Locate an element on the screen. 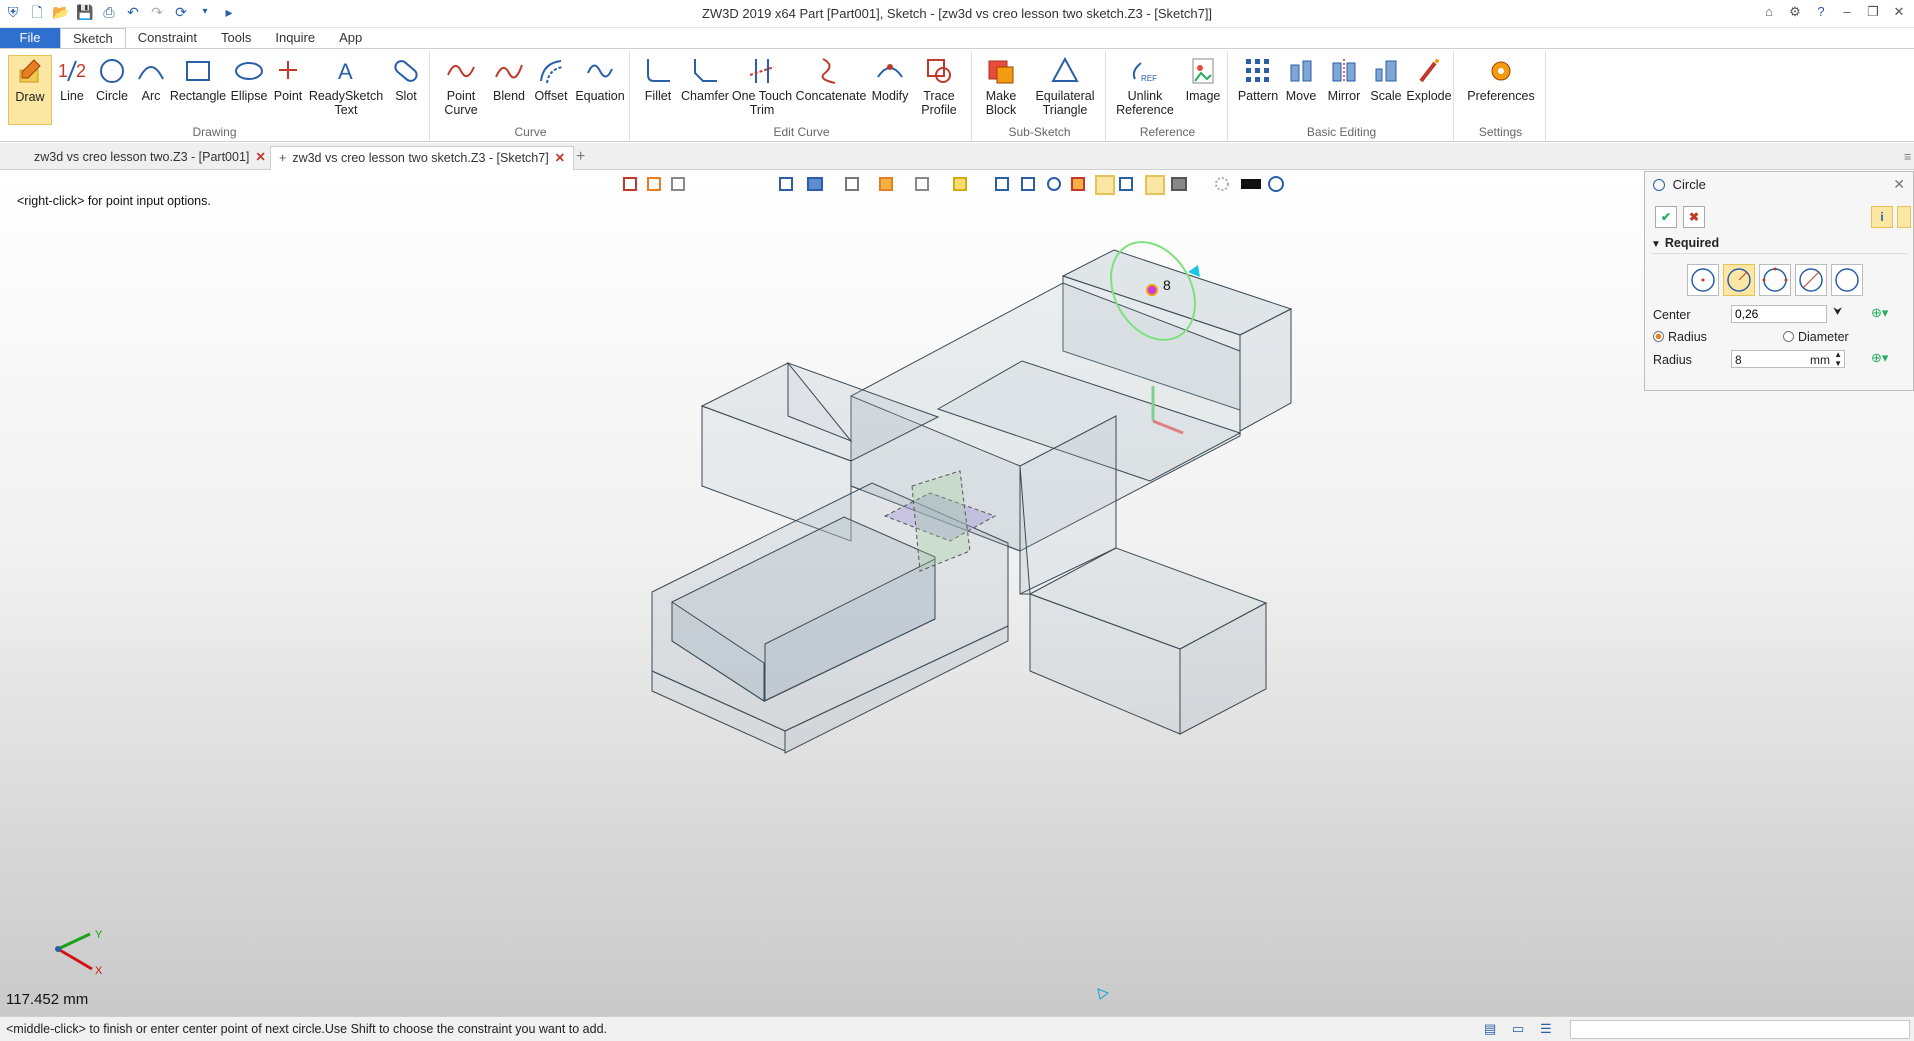  explode-icon is located at coordinates (1429, 71).